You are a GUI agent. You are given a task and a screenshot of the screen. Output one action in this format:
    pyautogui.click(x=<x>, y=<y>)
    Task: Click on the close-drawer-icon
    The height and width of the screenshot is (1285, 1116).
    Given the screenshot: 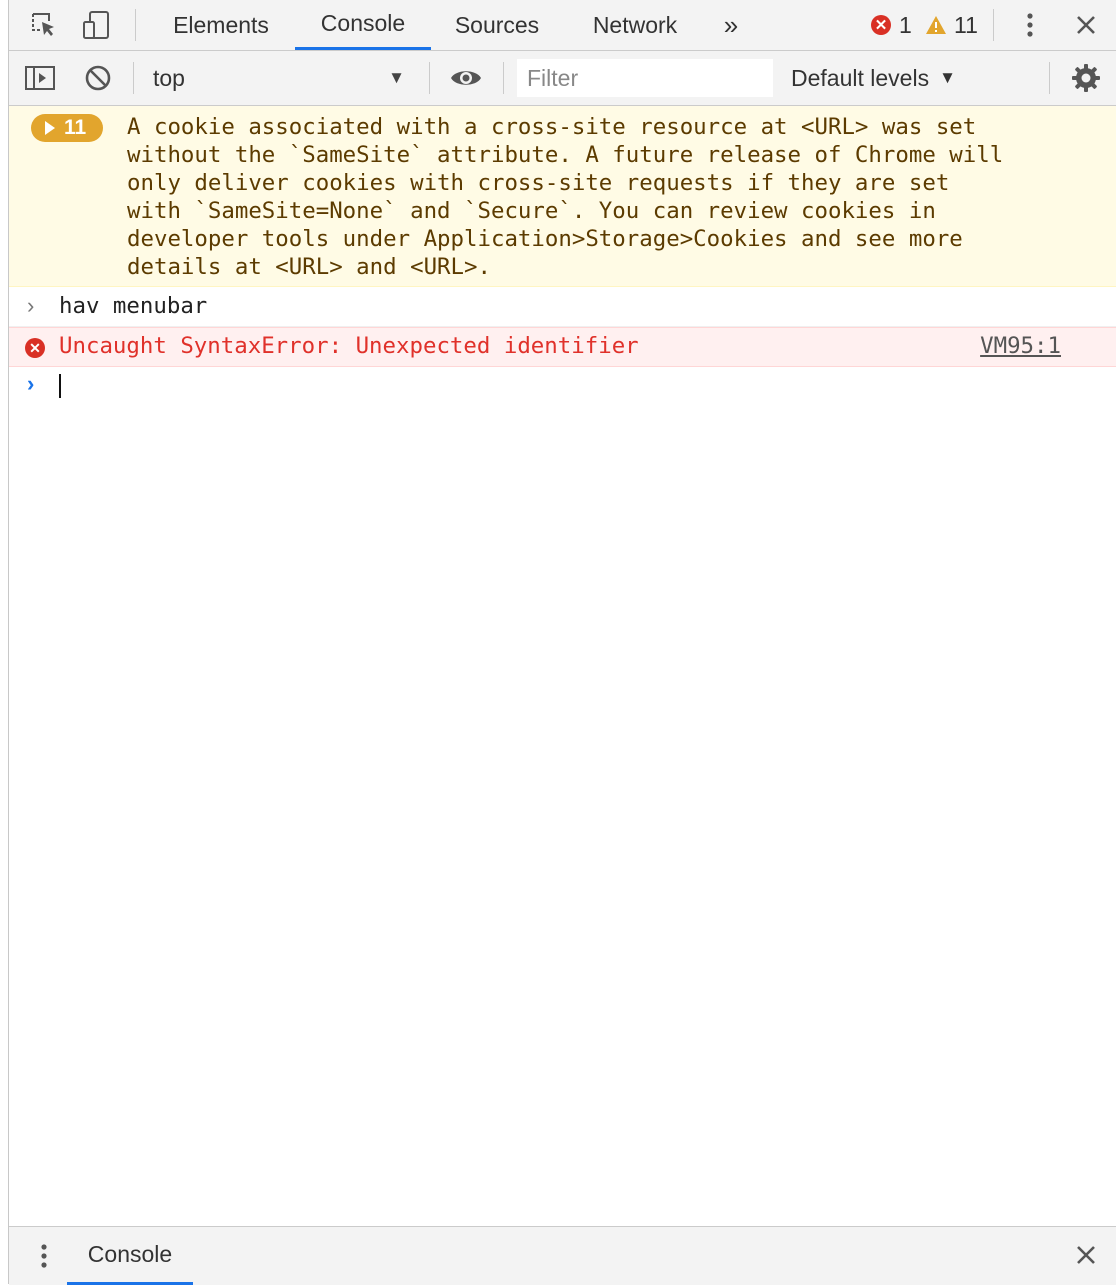 What is the action you would take?
    pyautogui.click(x=1086, y=1255)
    